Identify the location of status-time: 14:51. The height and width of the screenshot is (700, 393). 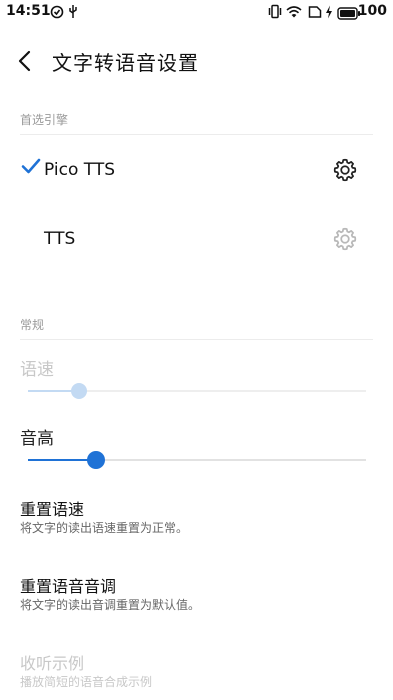
(28, 11).